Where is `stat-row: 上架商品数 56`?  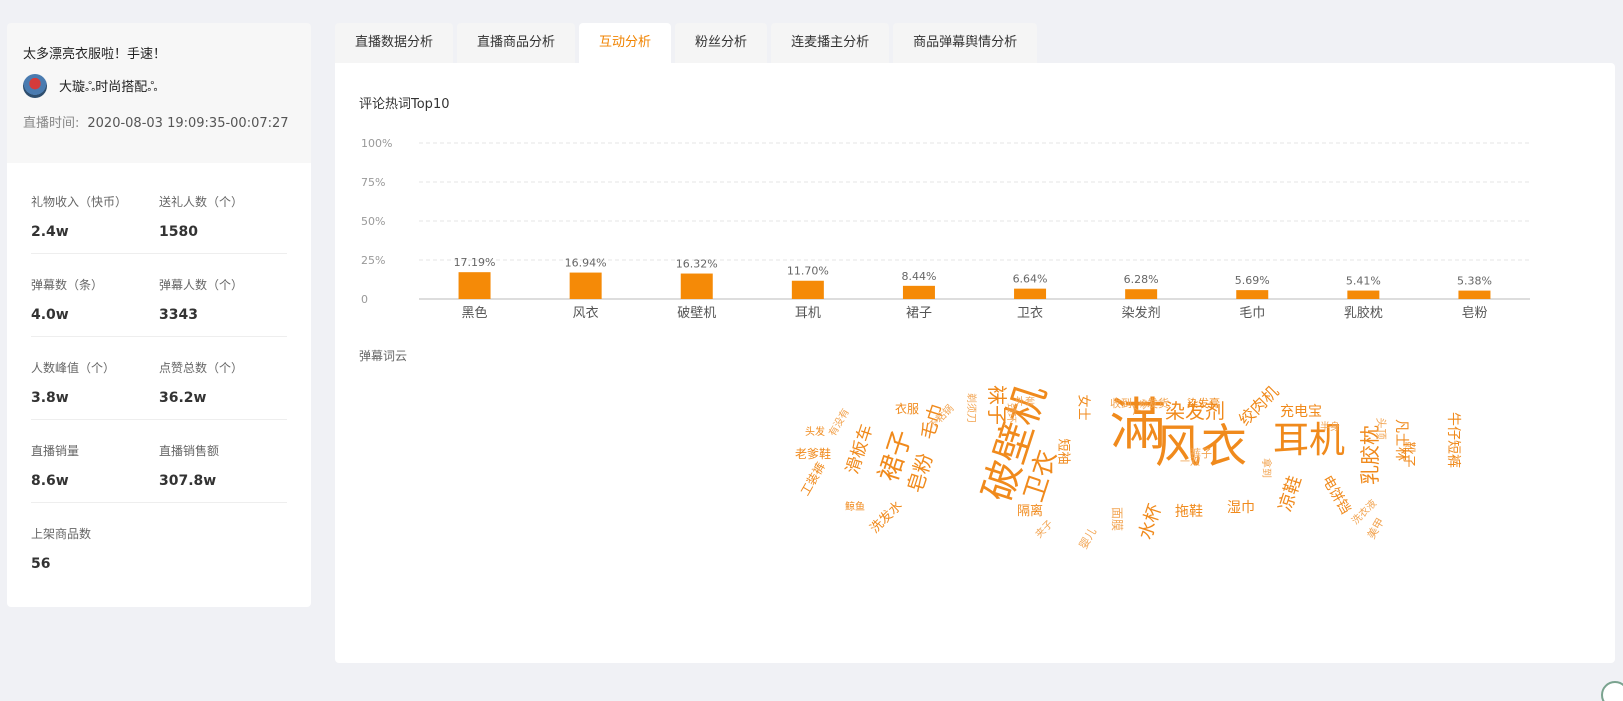
stat-row: 上架商品数 56 is located at coordinates (159, 544).